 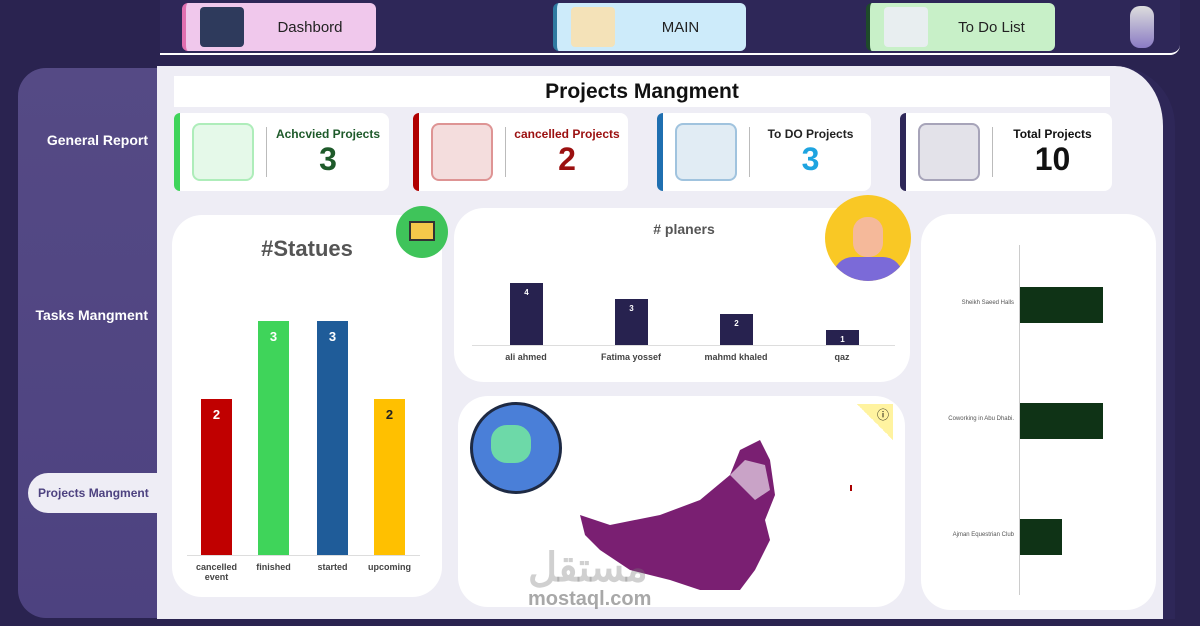 What do you see at coordinates (649, 27) in the screenshot?
I see `nav-main-button: MAIN` at bounding box center [649, 27].